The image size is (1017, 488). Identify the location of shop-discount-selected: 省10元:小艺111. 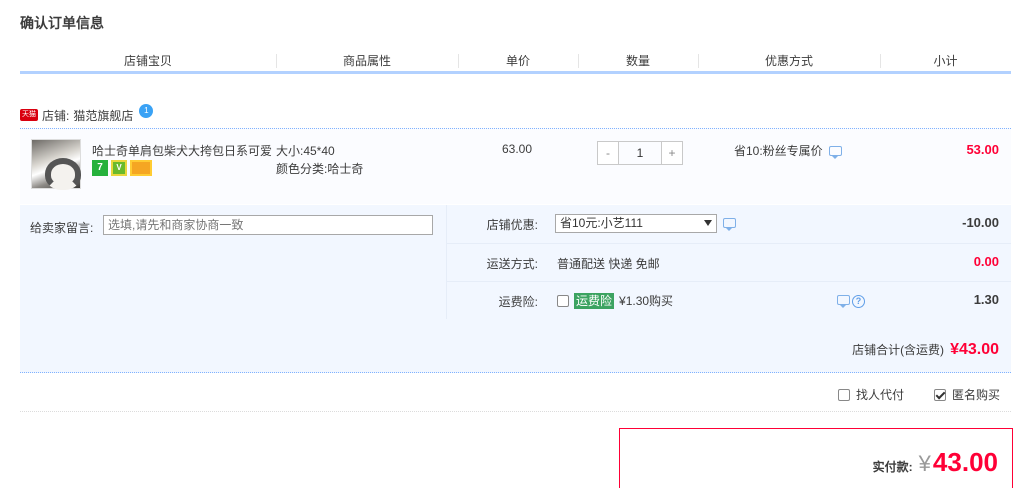
(601, 223).